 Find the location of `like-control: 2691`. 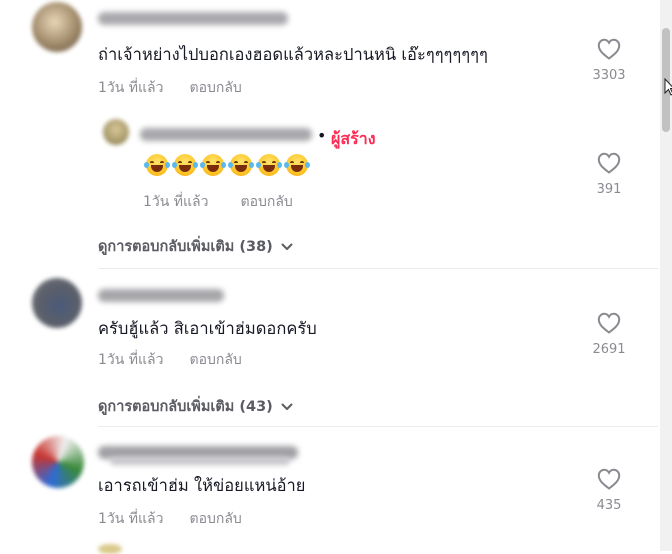

like-control: 2691 is located at coordinates (609, 334).